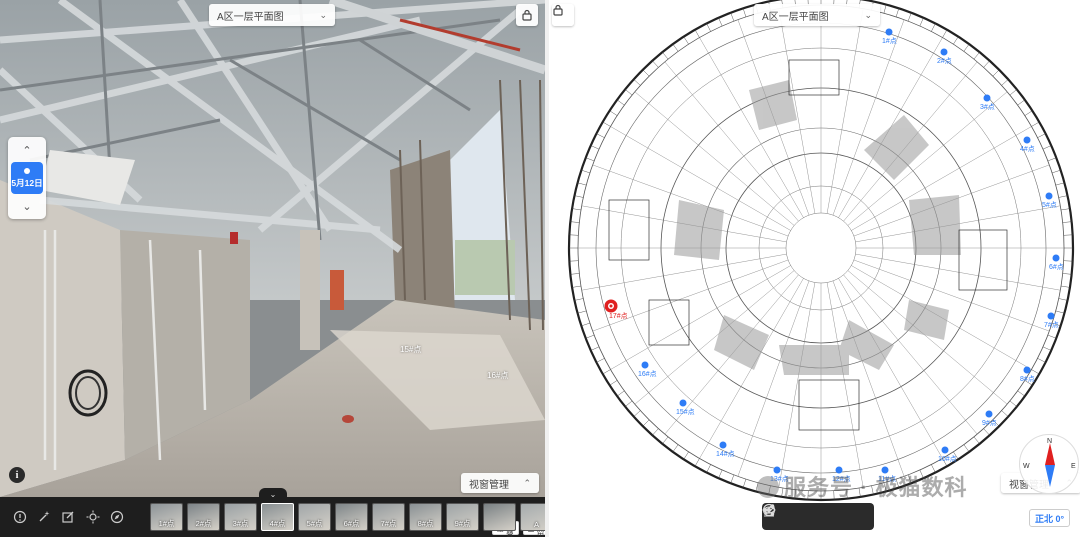  Describe the element at coordinates (1026, 466) in the screenshot. I see `compass-w-label: W` at that location.